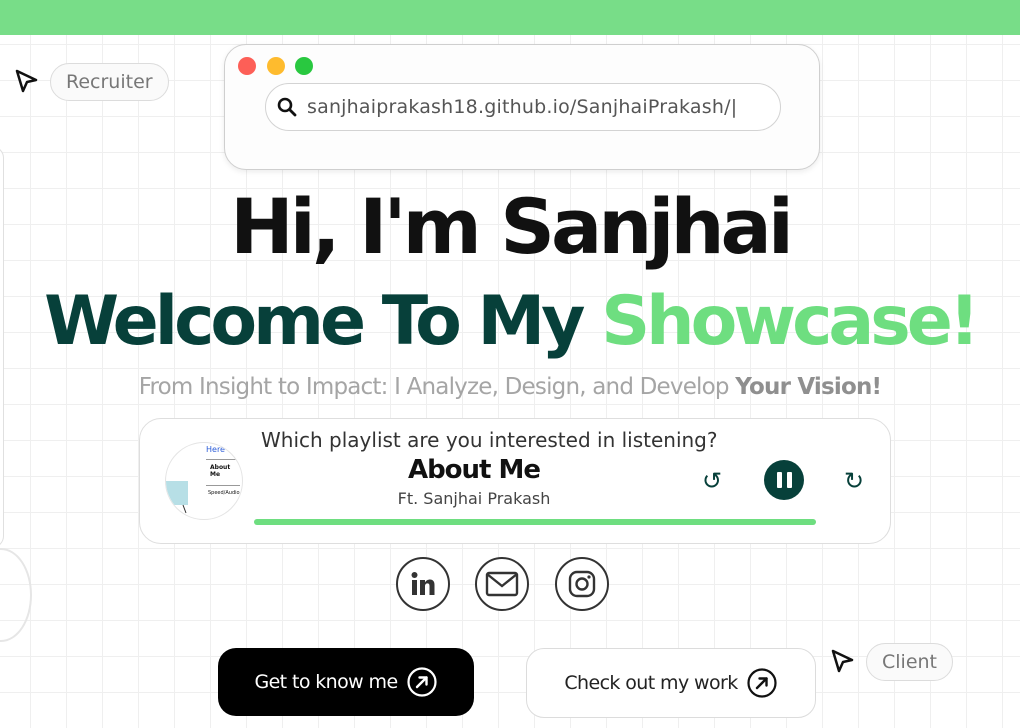 The image size is (1020, 728). I want to click on secondary-button-label: Check out my work, so click(651, 683).